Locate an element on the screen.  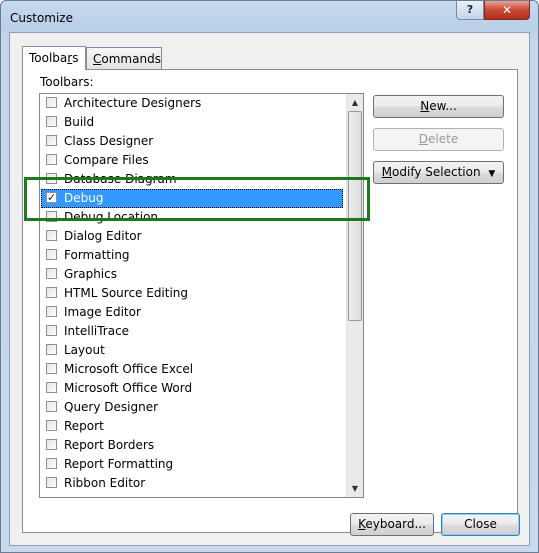
toolbar-item-label: IntelliTrace is located at coordinates (97, 331).